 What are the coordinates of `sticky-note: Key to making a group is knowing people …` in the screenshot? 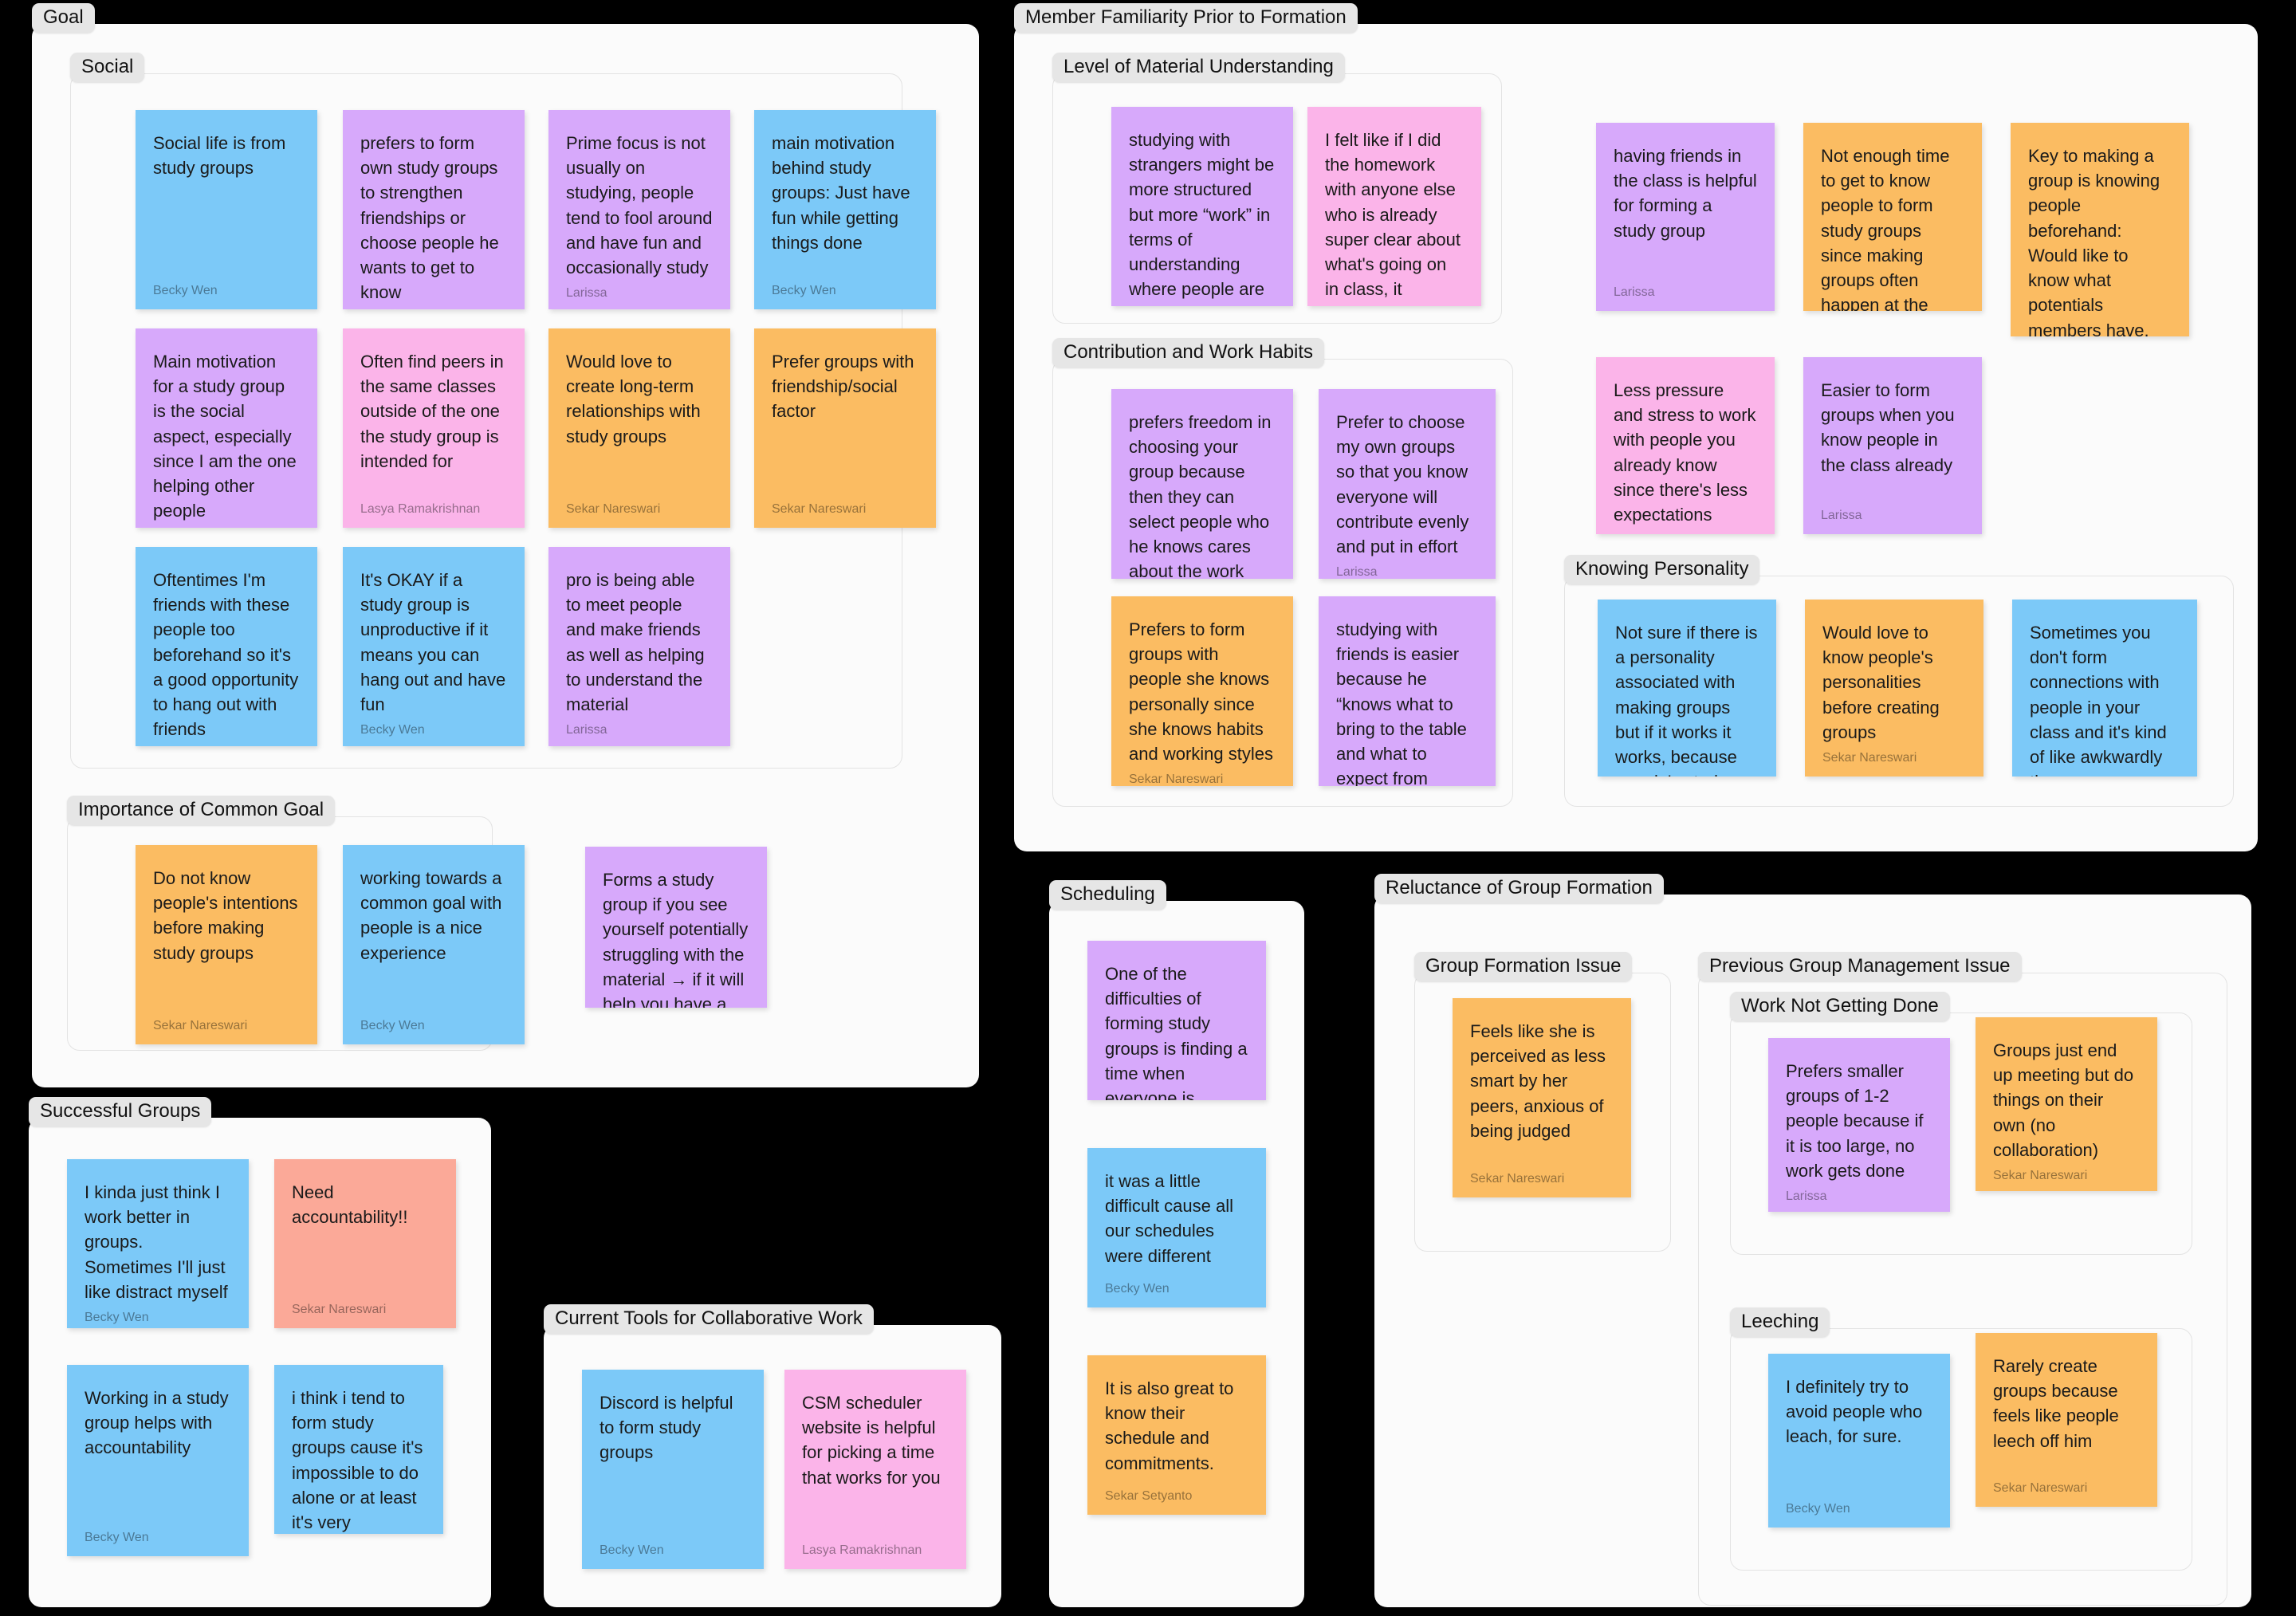 It's located at (2100, 229).